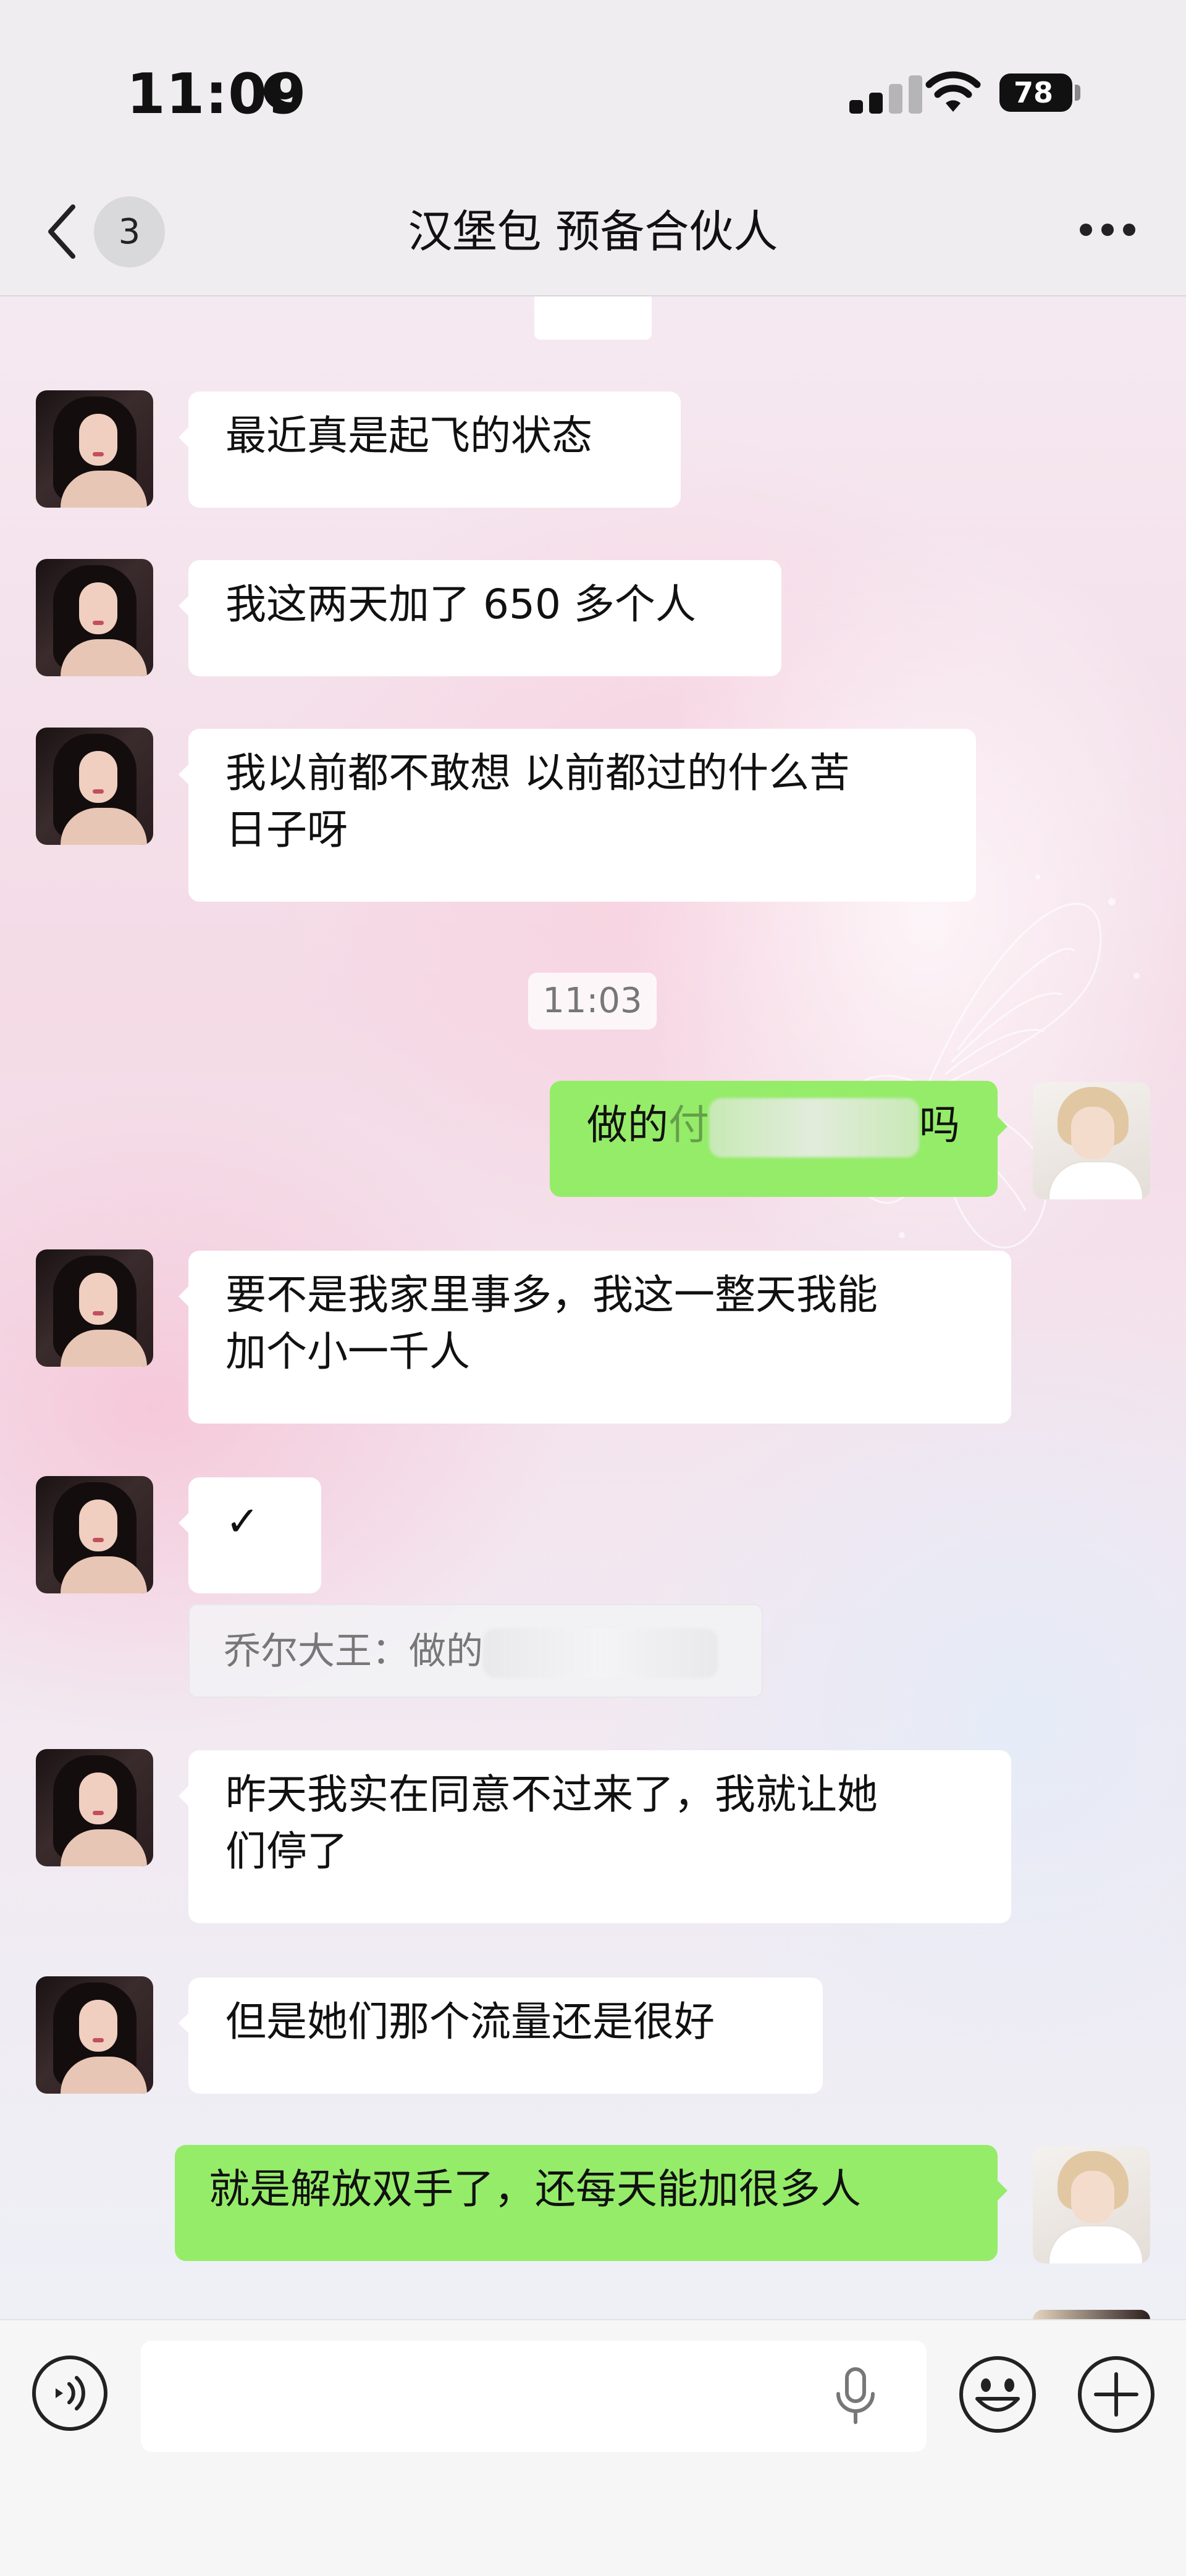 The height and width of the screenshot is (2576, 1186). What do you see at coordinates (534, 2396) in the screenshot?
I see `message-input` at bounding box center [534, 2396].